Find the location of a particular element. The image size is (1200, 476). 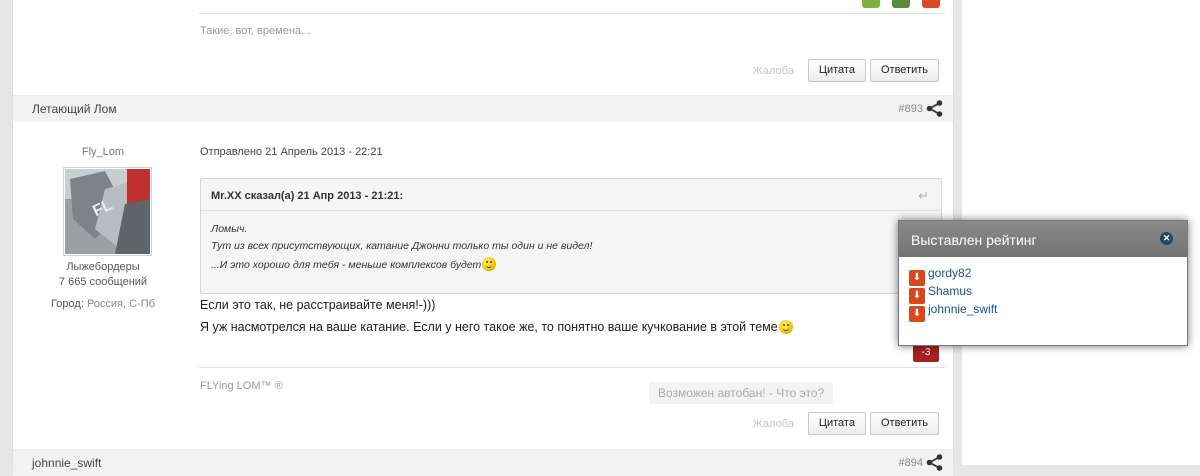

vote-down-icon is located at coordinates (931, 4).